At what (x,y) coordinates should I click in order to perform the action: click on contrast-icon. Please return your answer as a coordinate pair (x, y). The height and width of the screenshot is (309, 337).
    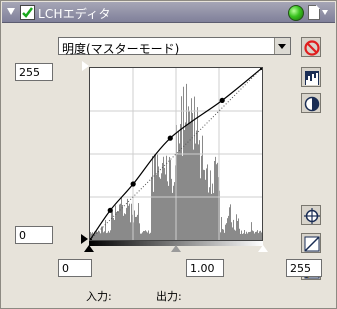
    Looking at the image, I should click on (312, 104).